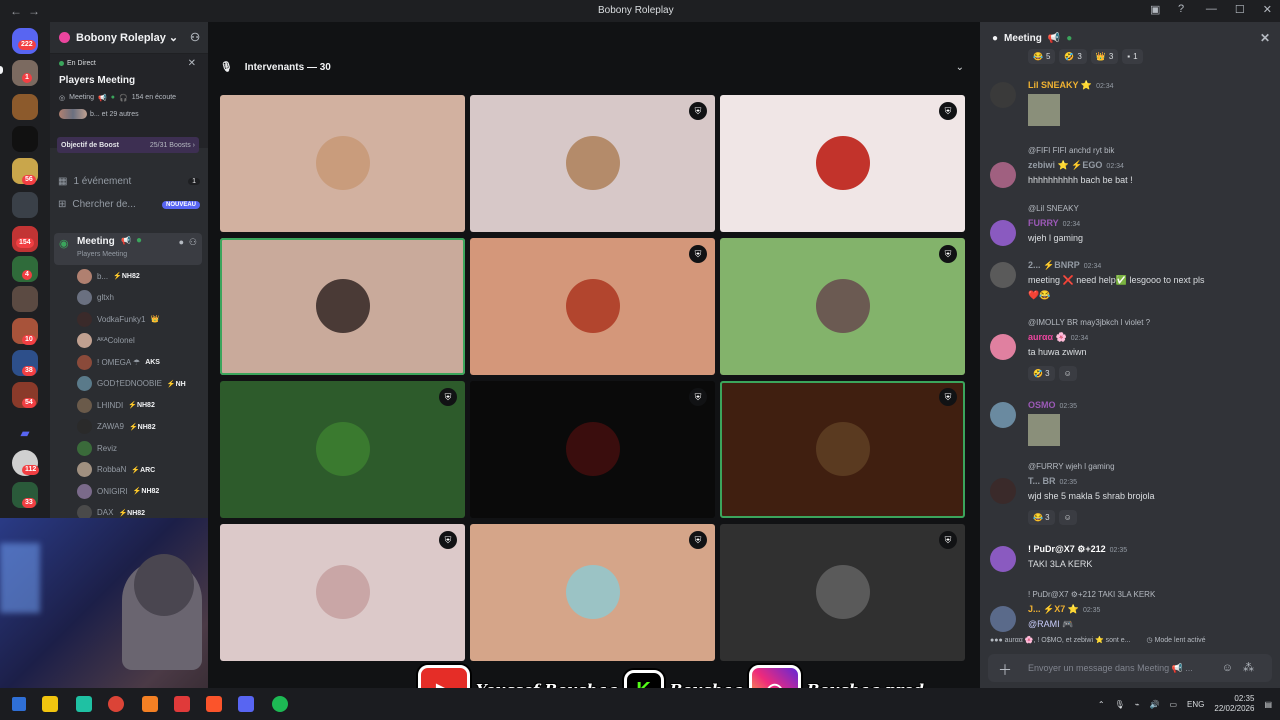 Image resolution: width=1280 pixels, height=720 pixels. What do you see at coordinates (1071, 150) in the screenshot?
I see `reply-preview: @FIFI FIFI anchd ryt bik` at bounding box center [1071, 150].